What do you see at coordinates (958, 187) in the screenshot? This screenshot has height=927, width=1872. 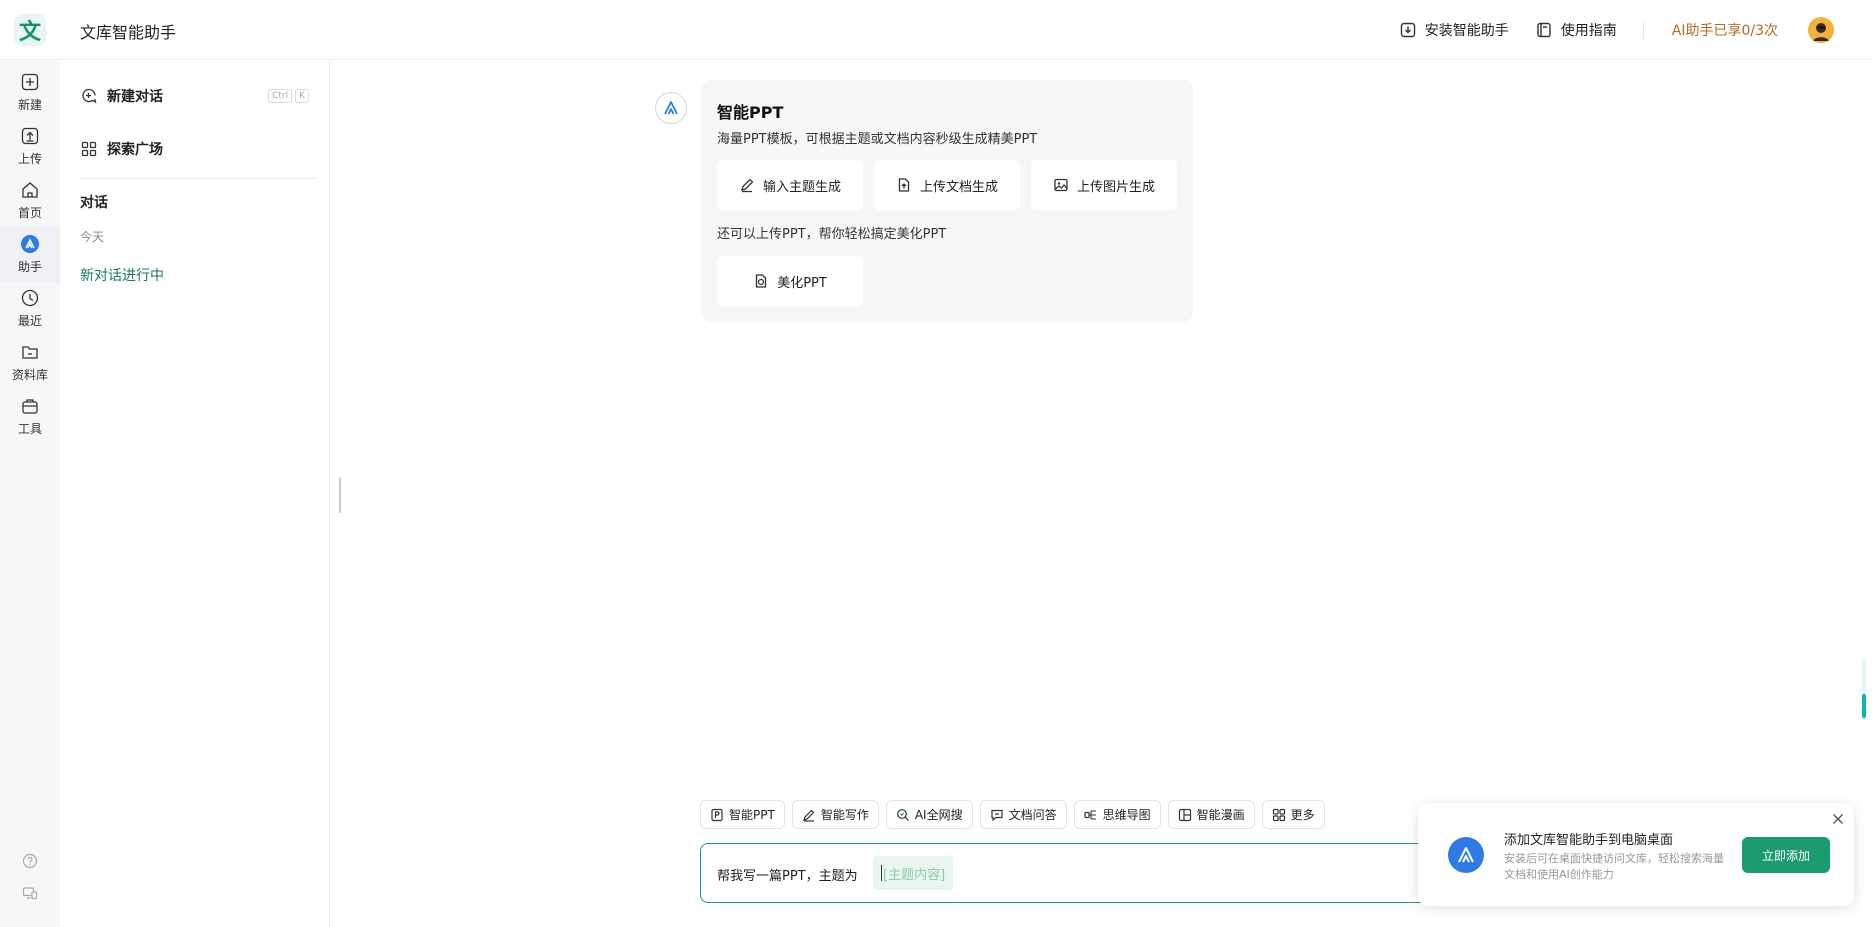 I see `doc-generate-label: 上传文档生成` at bounding box center [958, 187].